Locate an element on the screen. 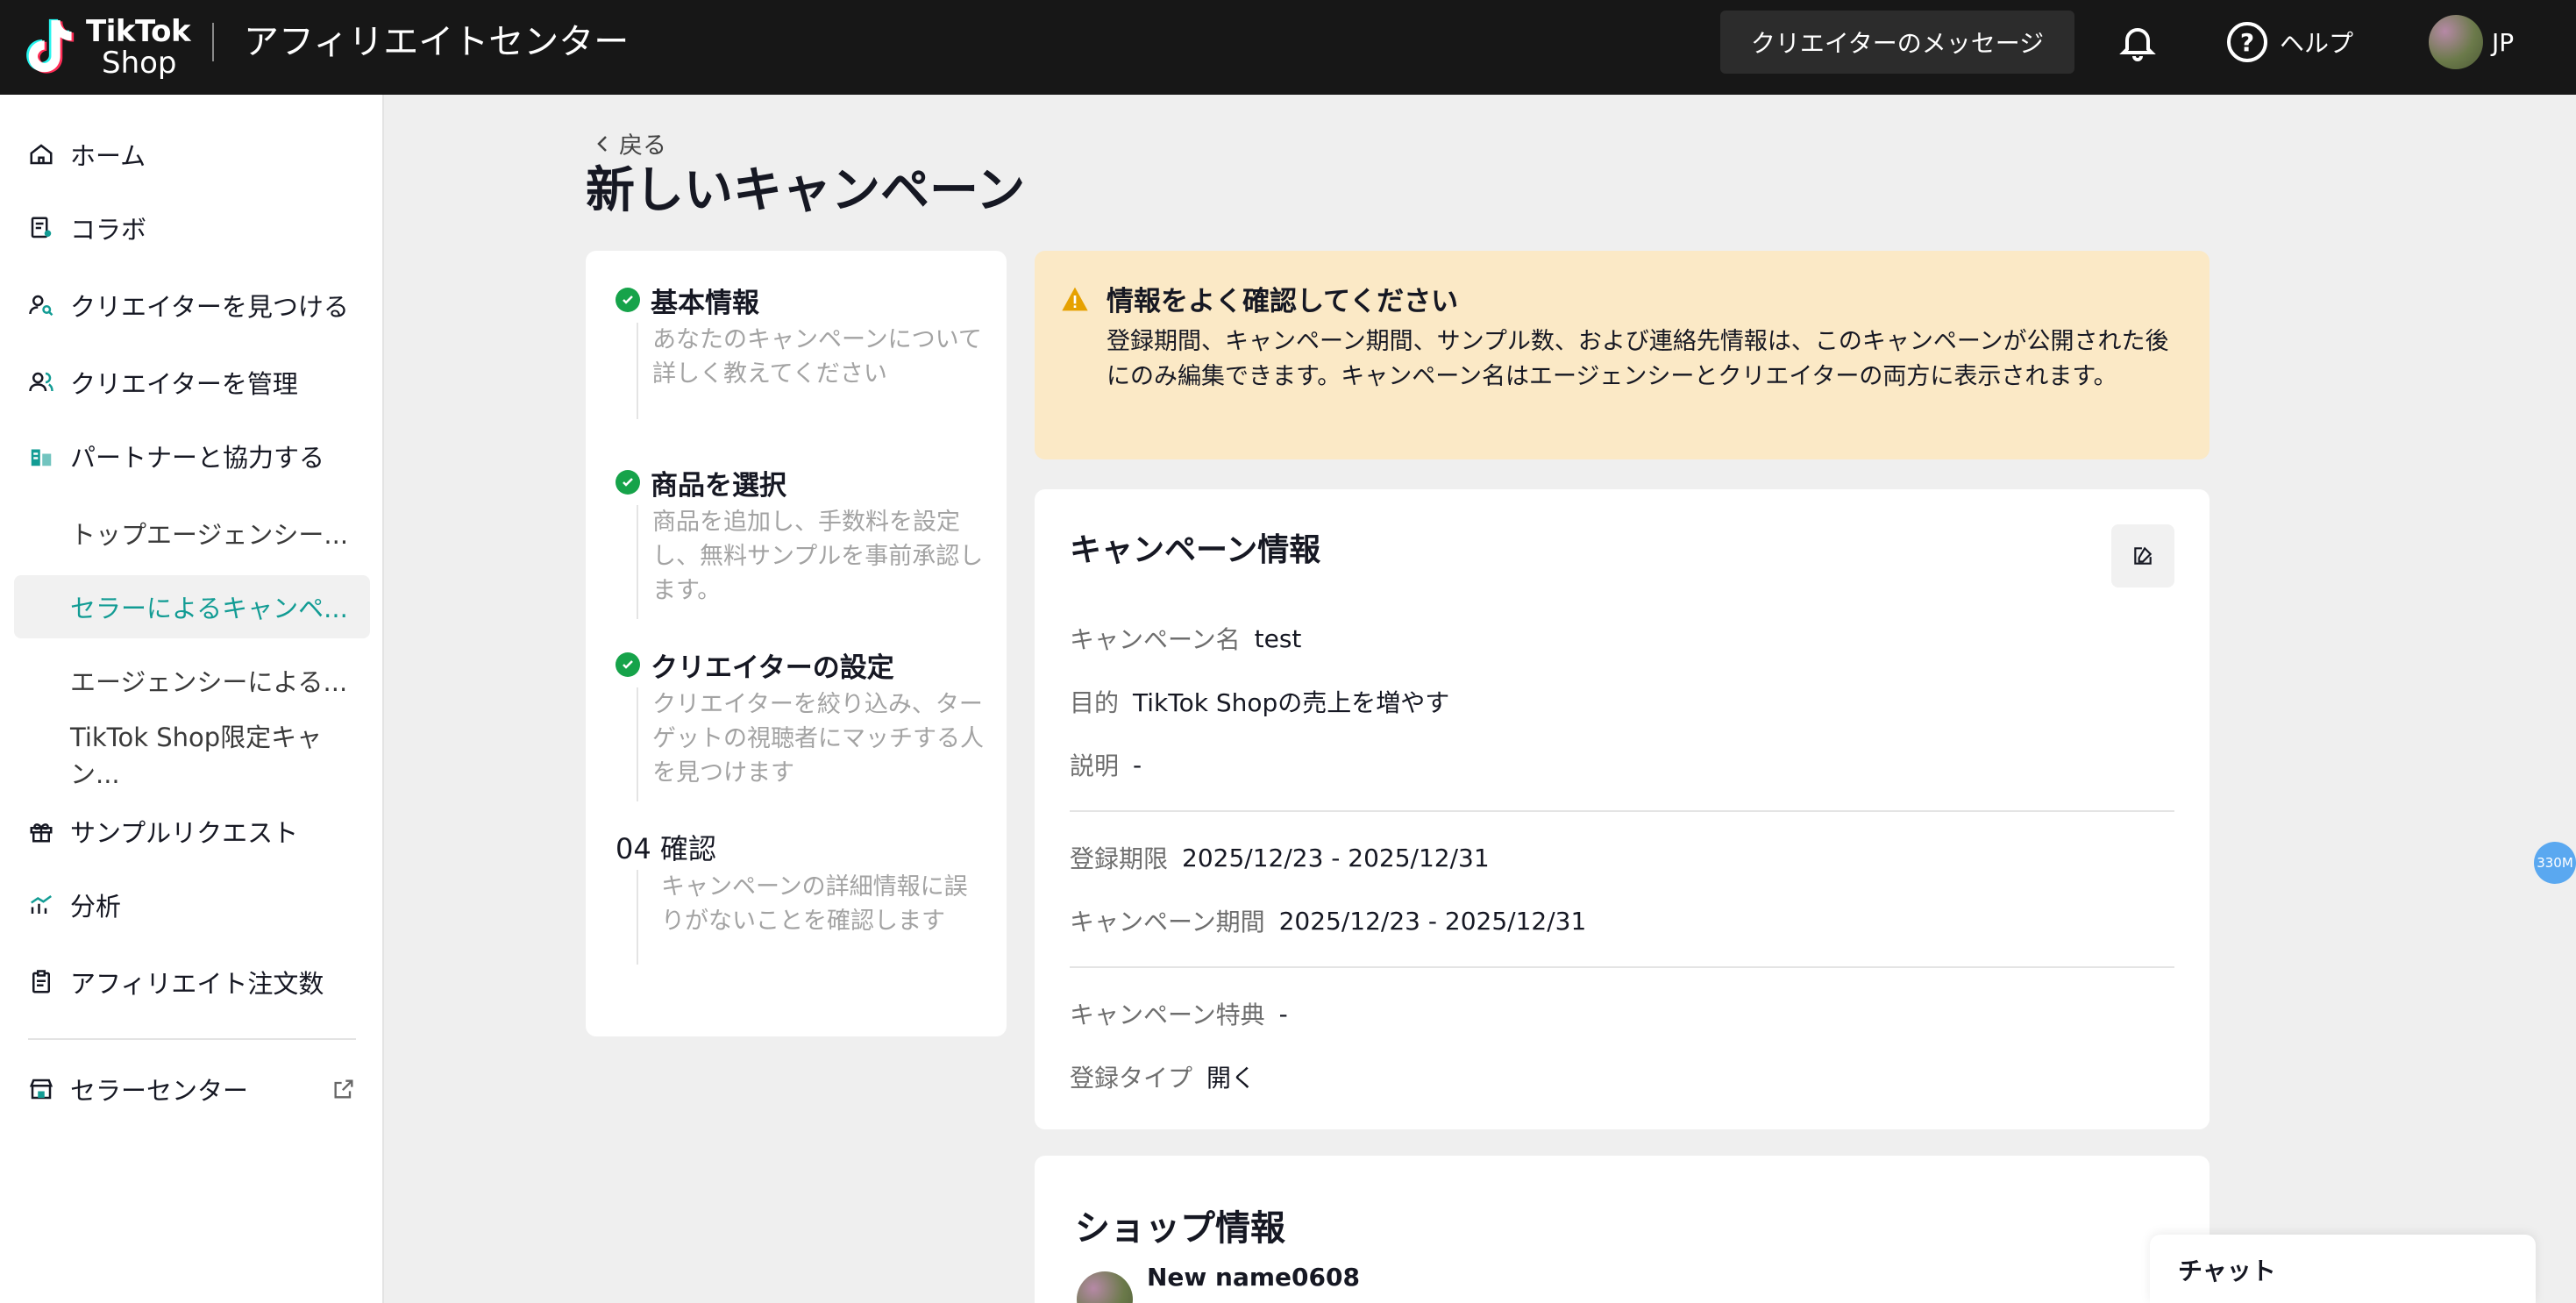 The image size is (2576, 1303). user-menu: JP is located at coordinates (2471, 42).